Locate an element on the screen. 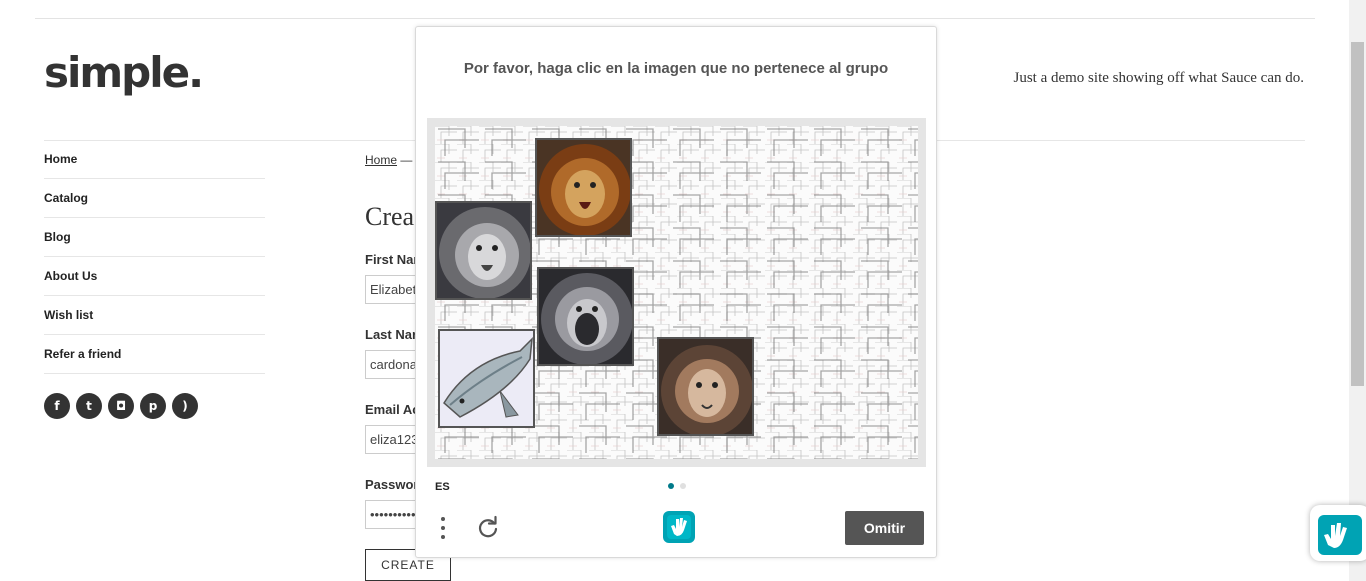 The width and height of the screenshot is (1366, 581). rss-icon: ) is located at coordinates (185, 406).